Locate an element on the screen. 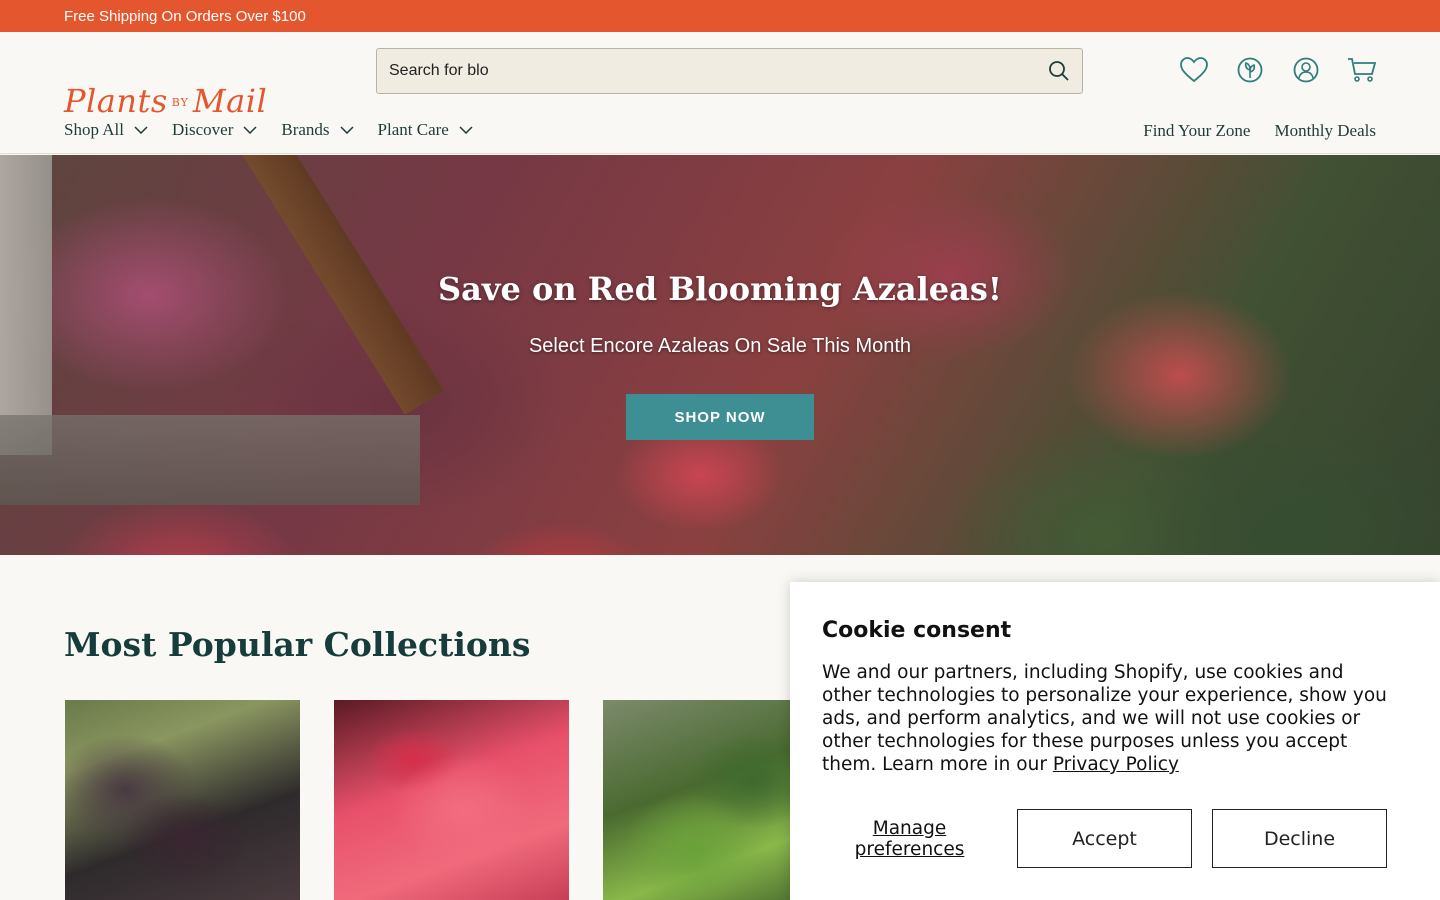  shop-now-button: SHOP NOW is located at coordinates (720, 417).